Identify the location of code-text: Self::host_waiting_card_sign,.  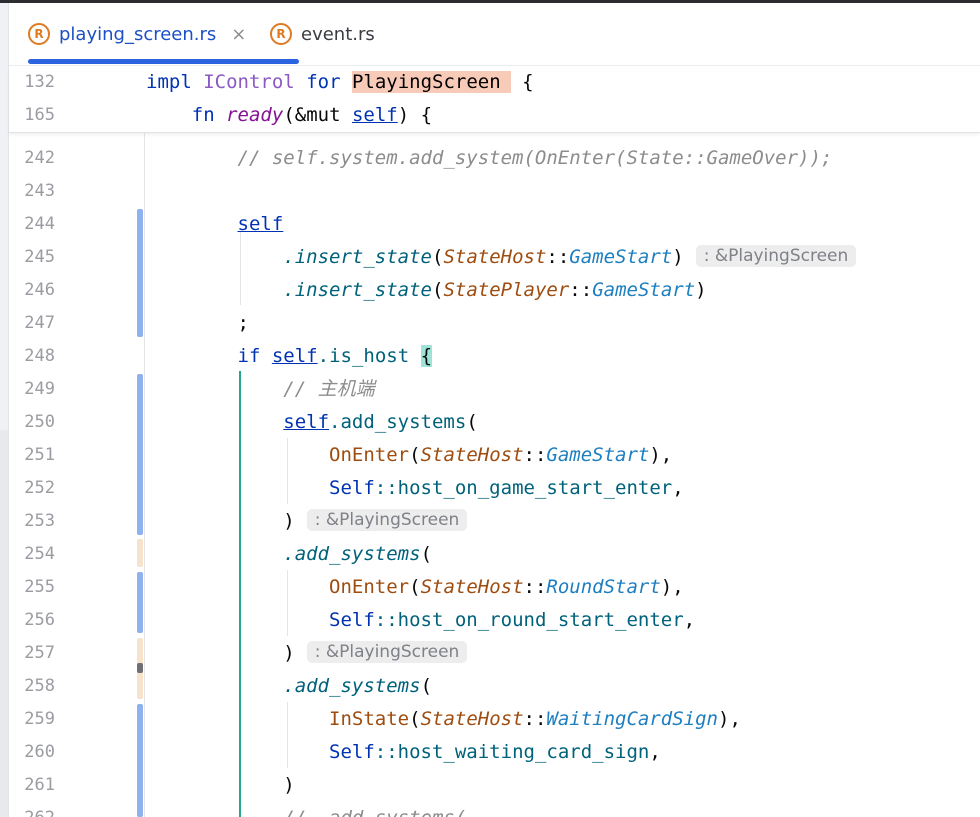
(495, 752).